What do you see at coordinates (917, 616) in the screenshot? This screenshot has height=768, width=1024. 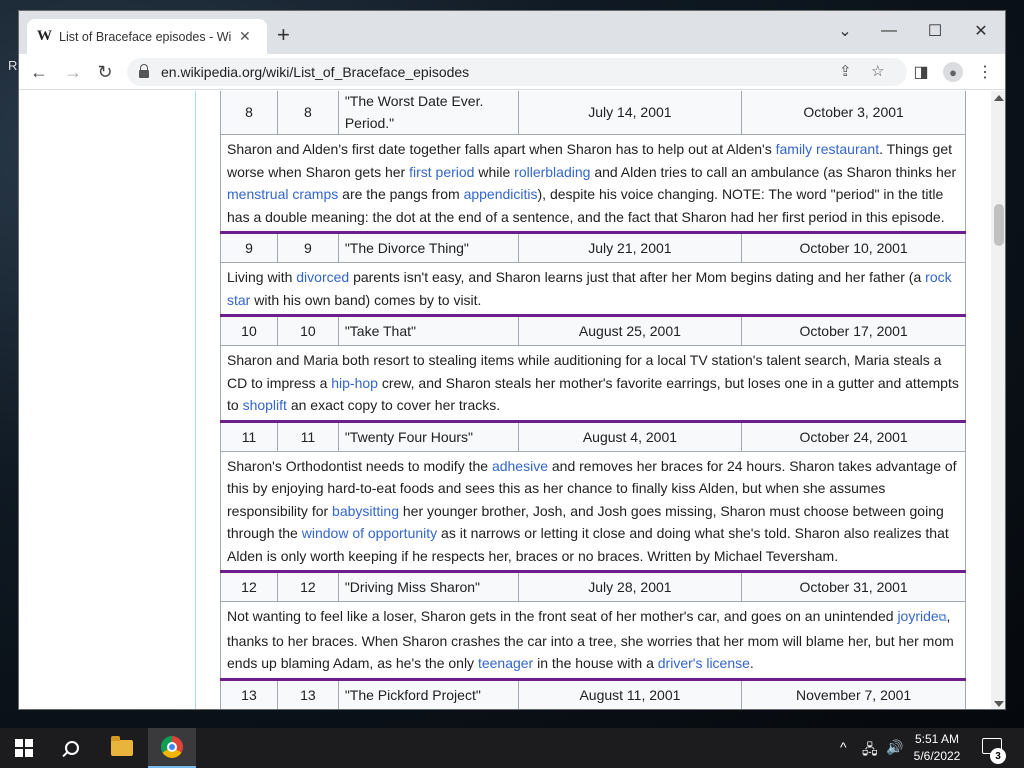 I see `wiki-link: joyride` at bounding box center [917, 616].